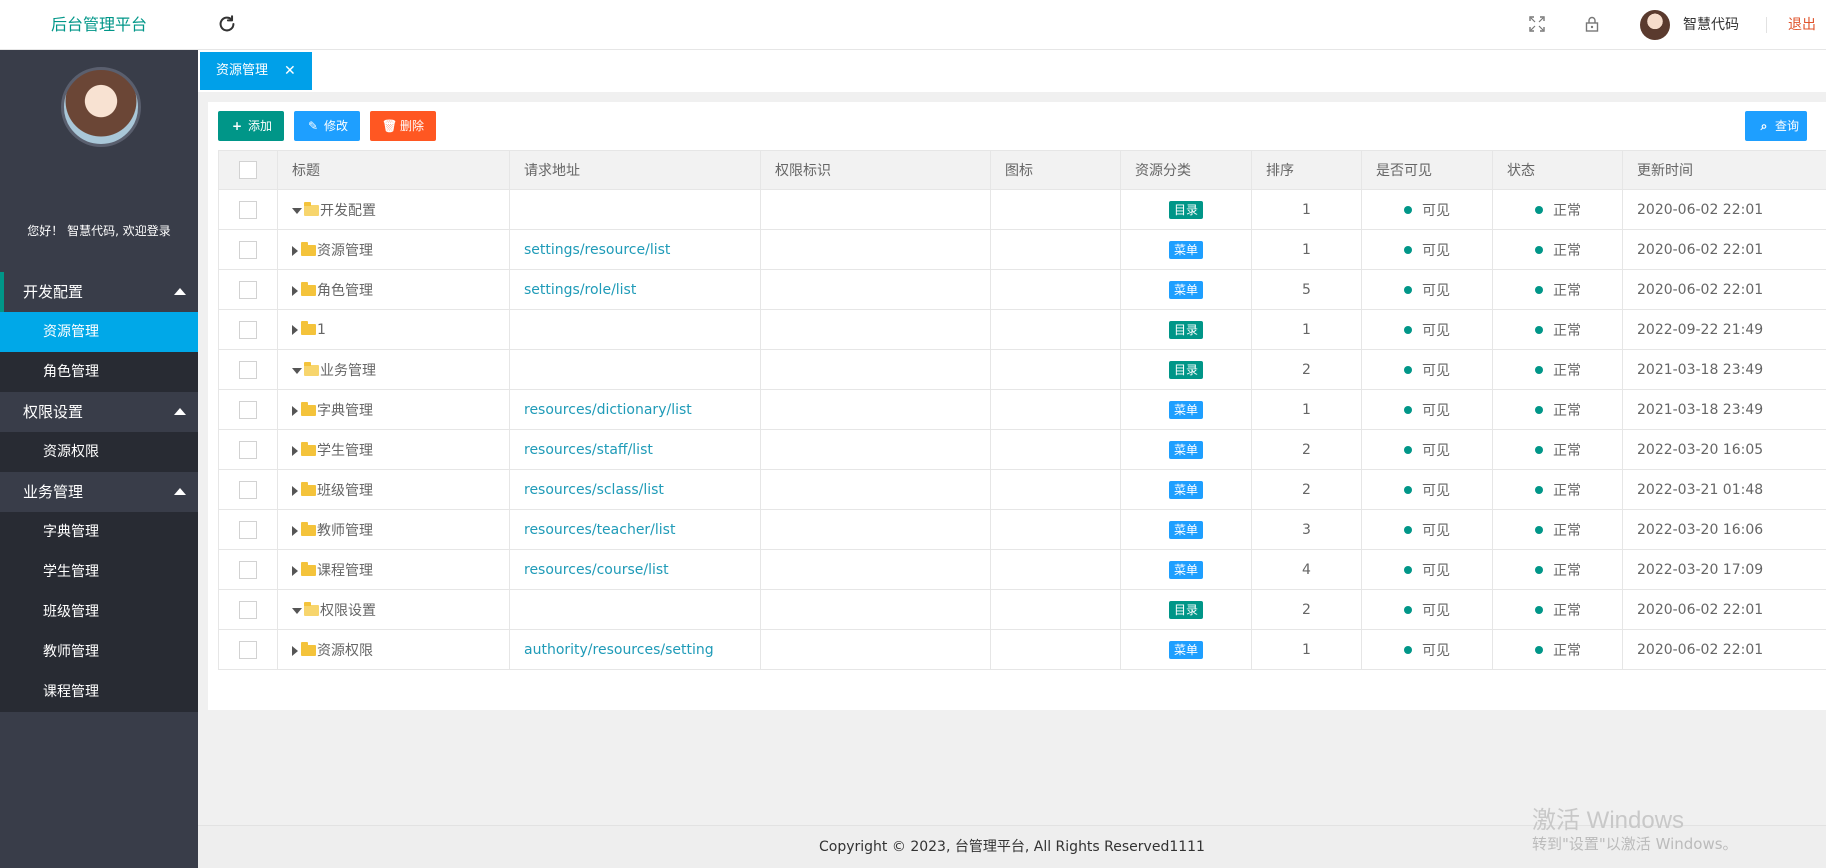 The image size is (1826, 868). Describe the element at coordinates (594, 490) in the screenshot. I see `url-link: resources/sclass/list` at that location.